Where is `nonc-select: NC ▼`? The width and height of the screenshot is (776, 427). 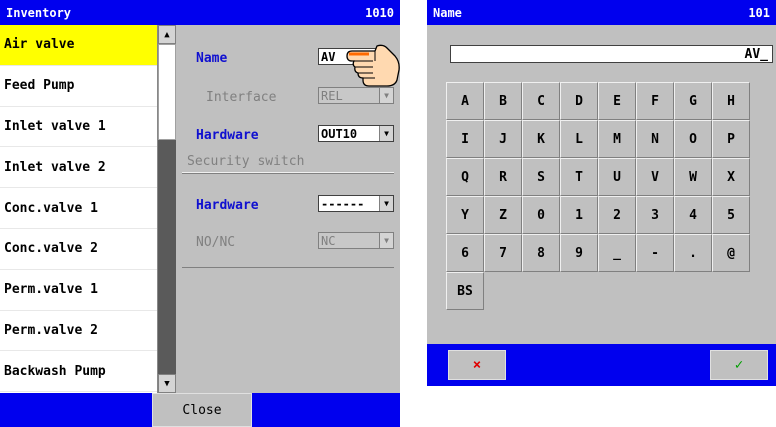
nonc-select: NC ▼ is located at coordinates (356, 240).